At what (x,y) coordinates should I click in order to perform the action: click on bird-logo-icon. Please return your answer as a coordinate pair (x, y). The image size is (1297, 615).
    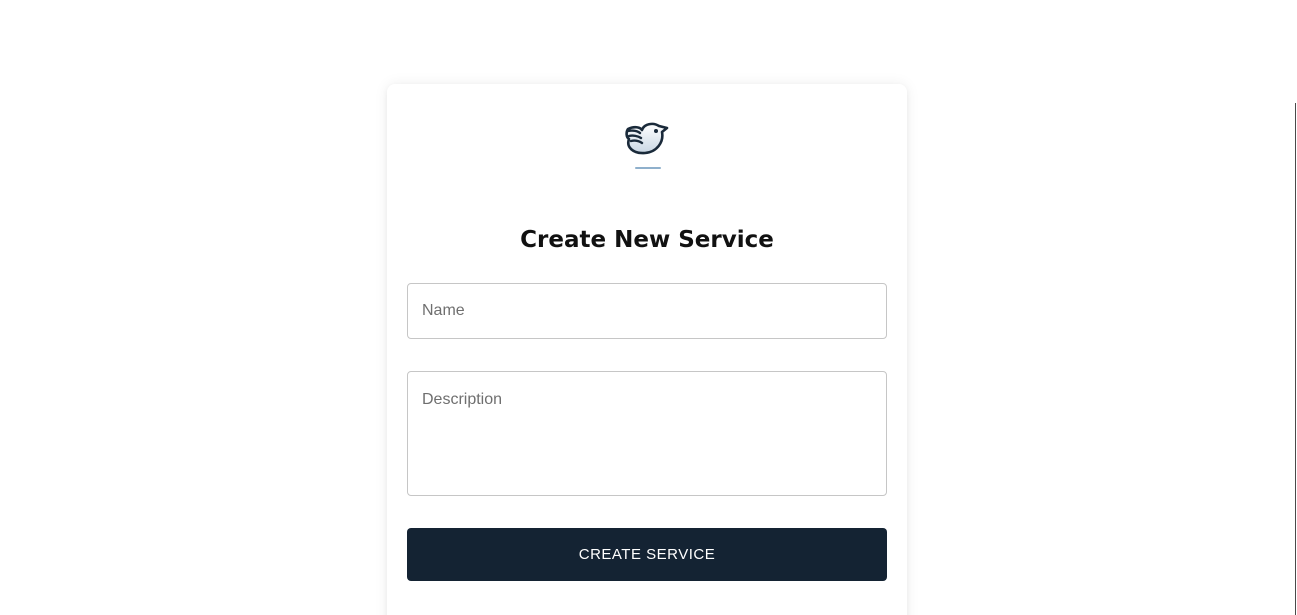
    Looking at the image, I should click on (648, 146).